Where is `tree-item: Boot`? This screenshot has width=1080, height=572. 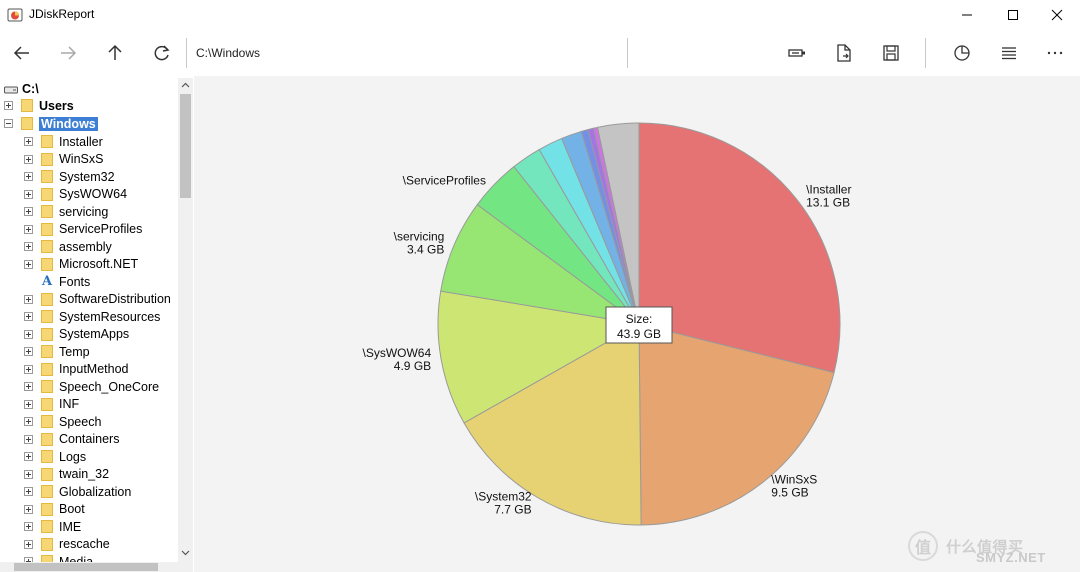
tree-item: Boot is located at coordinates (54, 509).